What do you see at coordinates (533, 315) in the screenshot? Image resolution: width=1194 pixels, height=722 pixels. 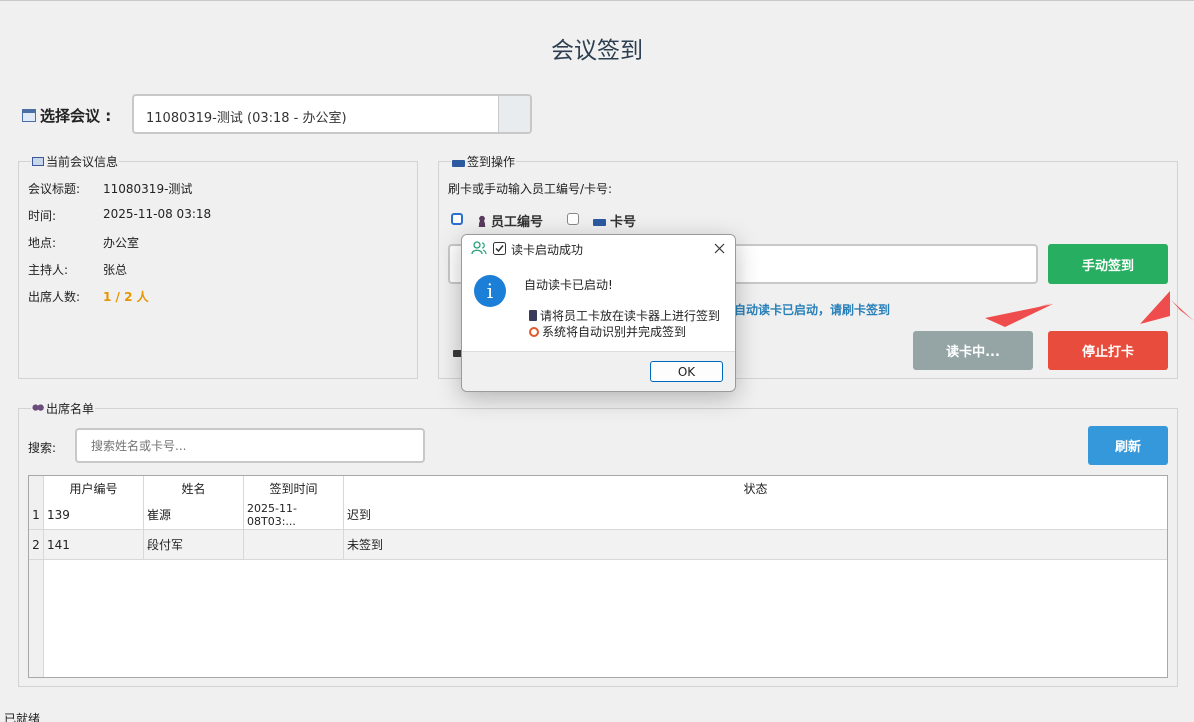 I see `phone-icon` at bounding box center [533, 315].